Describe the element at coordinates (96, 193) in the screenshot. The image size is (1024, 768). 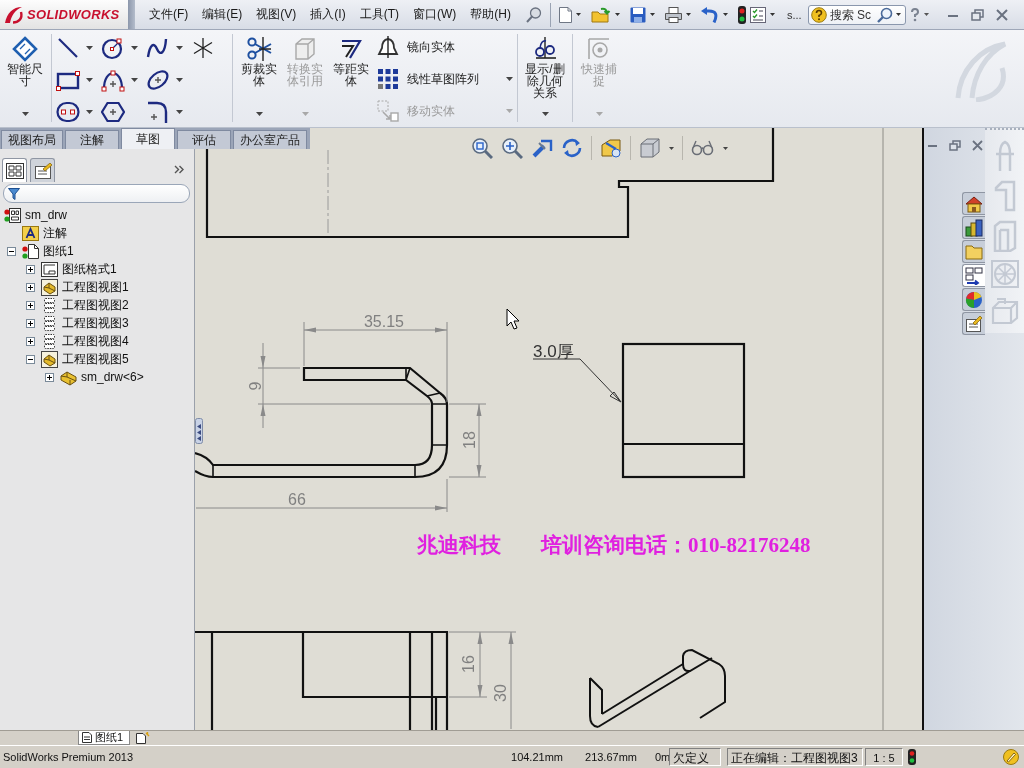
I see `filter-field` at that location.